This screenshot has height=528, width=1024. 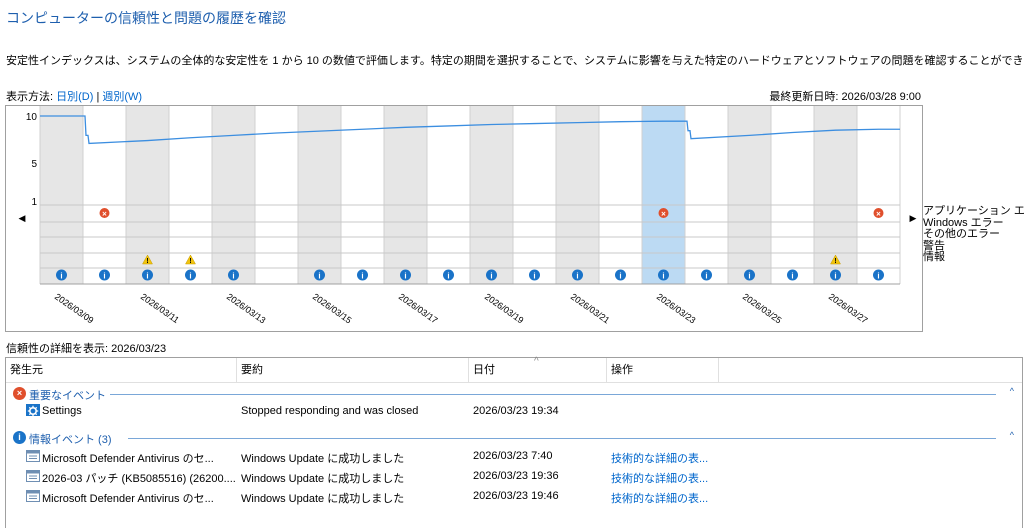 I want to click on settings-icon, so click(x=33, y=410).